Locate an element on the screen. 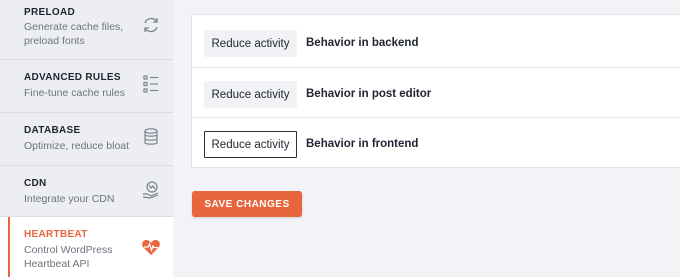 Image resolution: width=680 pixels, height=277 pixels. sidebar-item-cdn: CDN Integrate your CDN is located at coordinates (86, 191).